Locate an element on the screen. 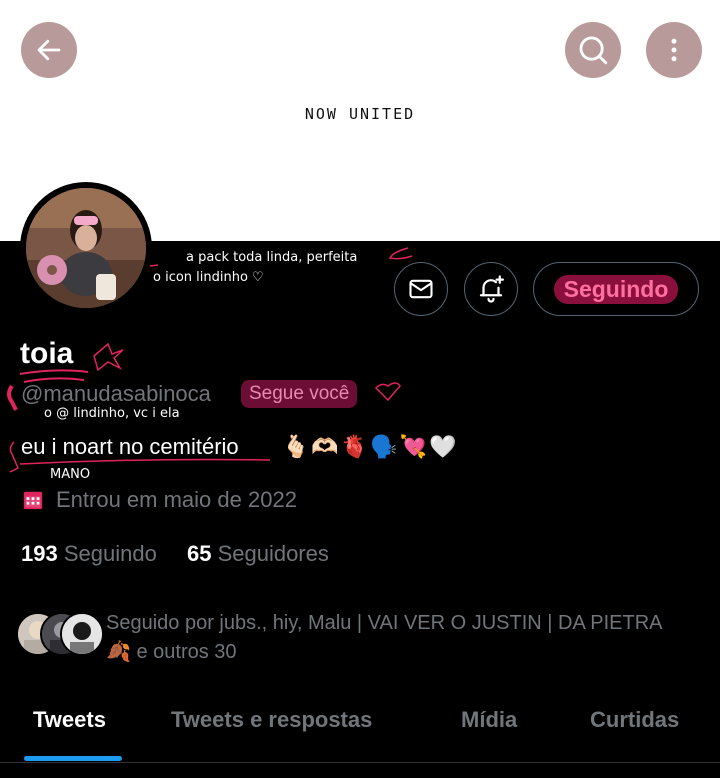 The image size is (720, 778). following-button-label: Seguindo is located at coordinates (616, 289).